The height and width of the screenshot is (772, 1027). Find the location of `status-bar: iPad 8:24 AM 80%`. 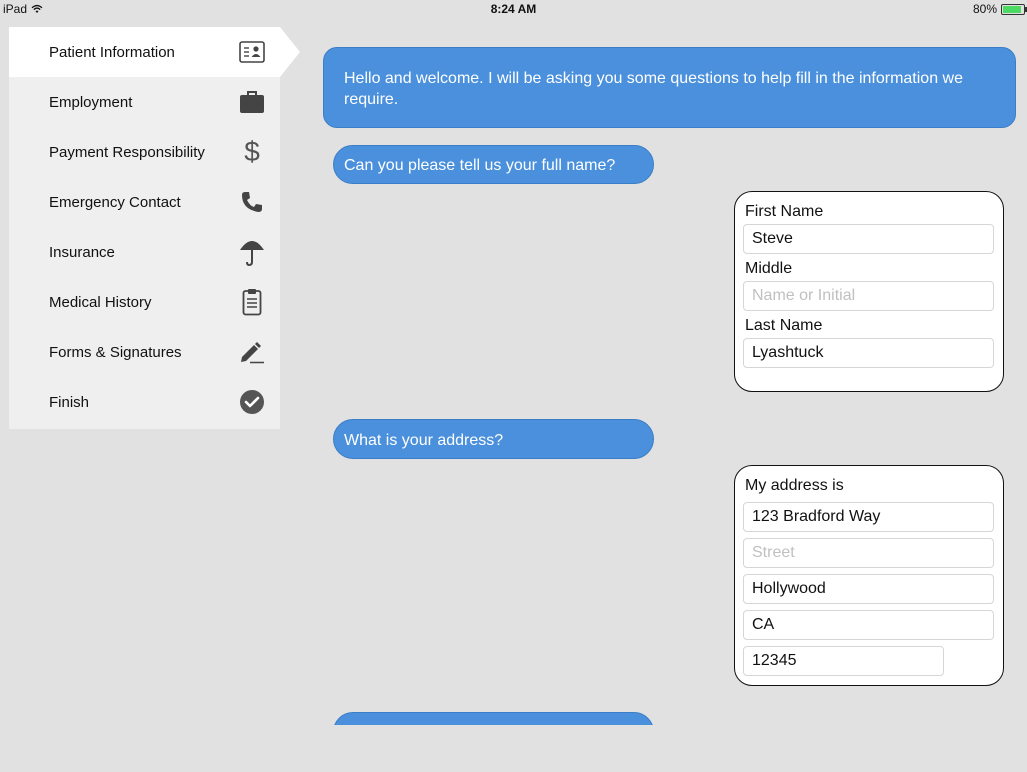

status-bar: iPad 8:24 AM 80% is located at coordinates (513, 9).